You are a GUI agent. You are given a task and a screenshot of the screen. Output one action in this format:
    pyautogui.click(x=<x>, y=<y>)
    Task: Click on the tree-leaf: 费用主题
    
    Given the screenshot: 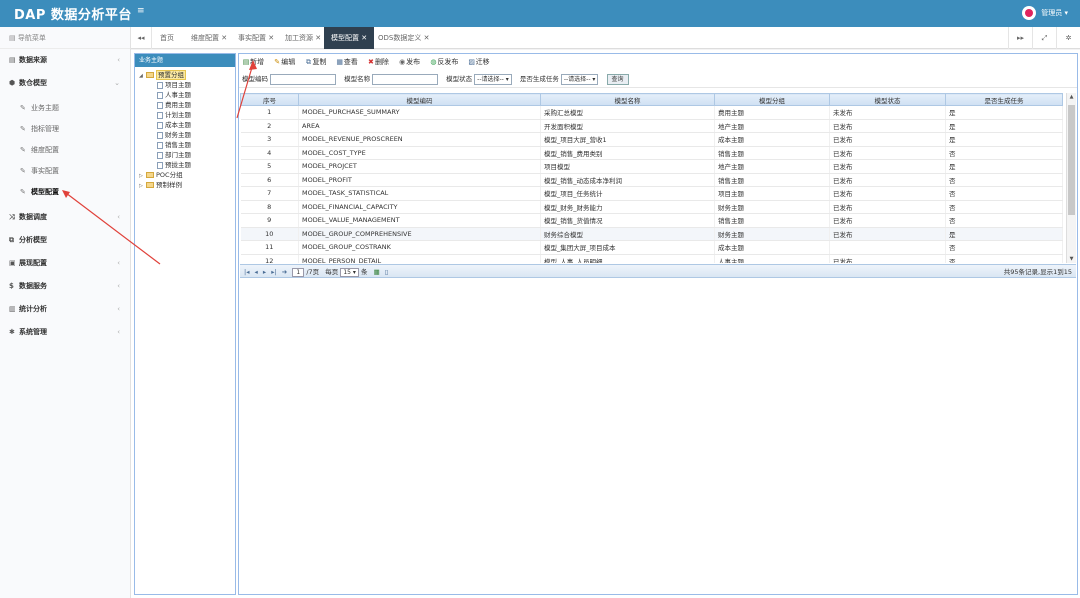 What is the action you would take?
    pyautogui.click(x=185, y=105)
    